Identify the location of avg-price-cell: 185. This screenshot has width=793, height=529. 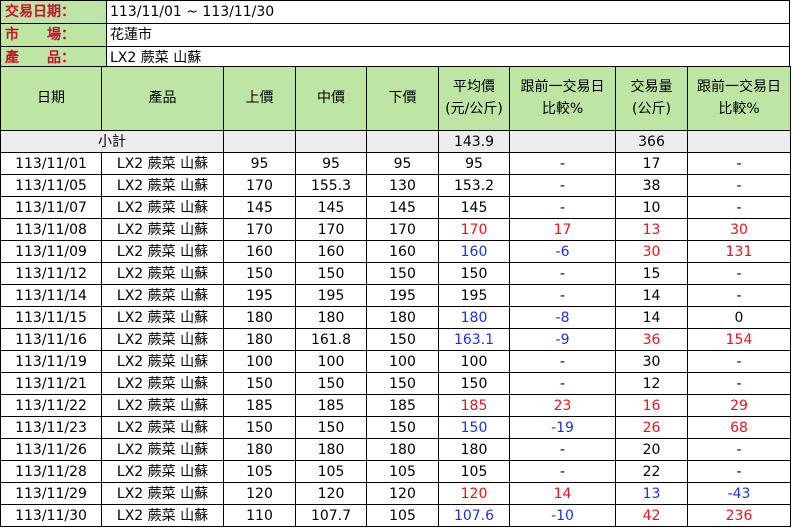
(474, 405).